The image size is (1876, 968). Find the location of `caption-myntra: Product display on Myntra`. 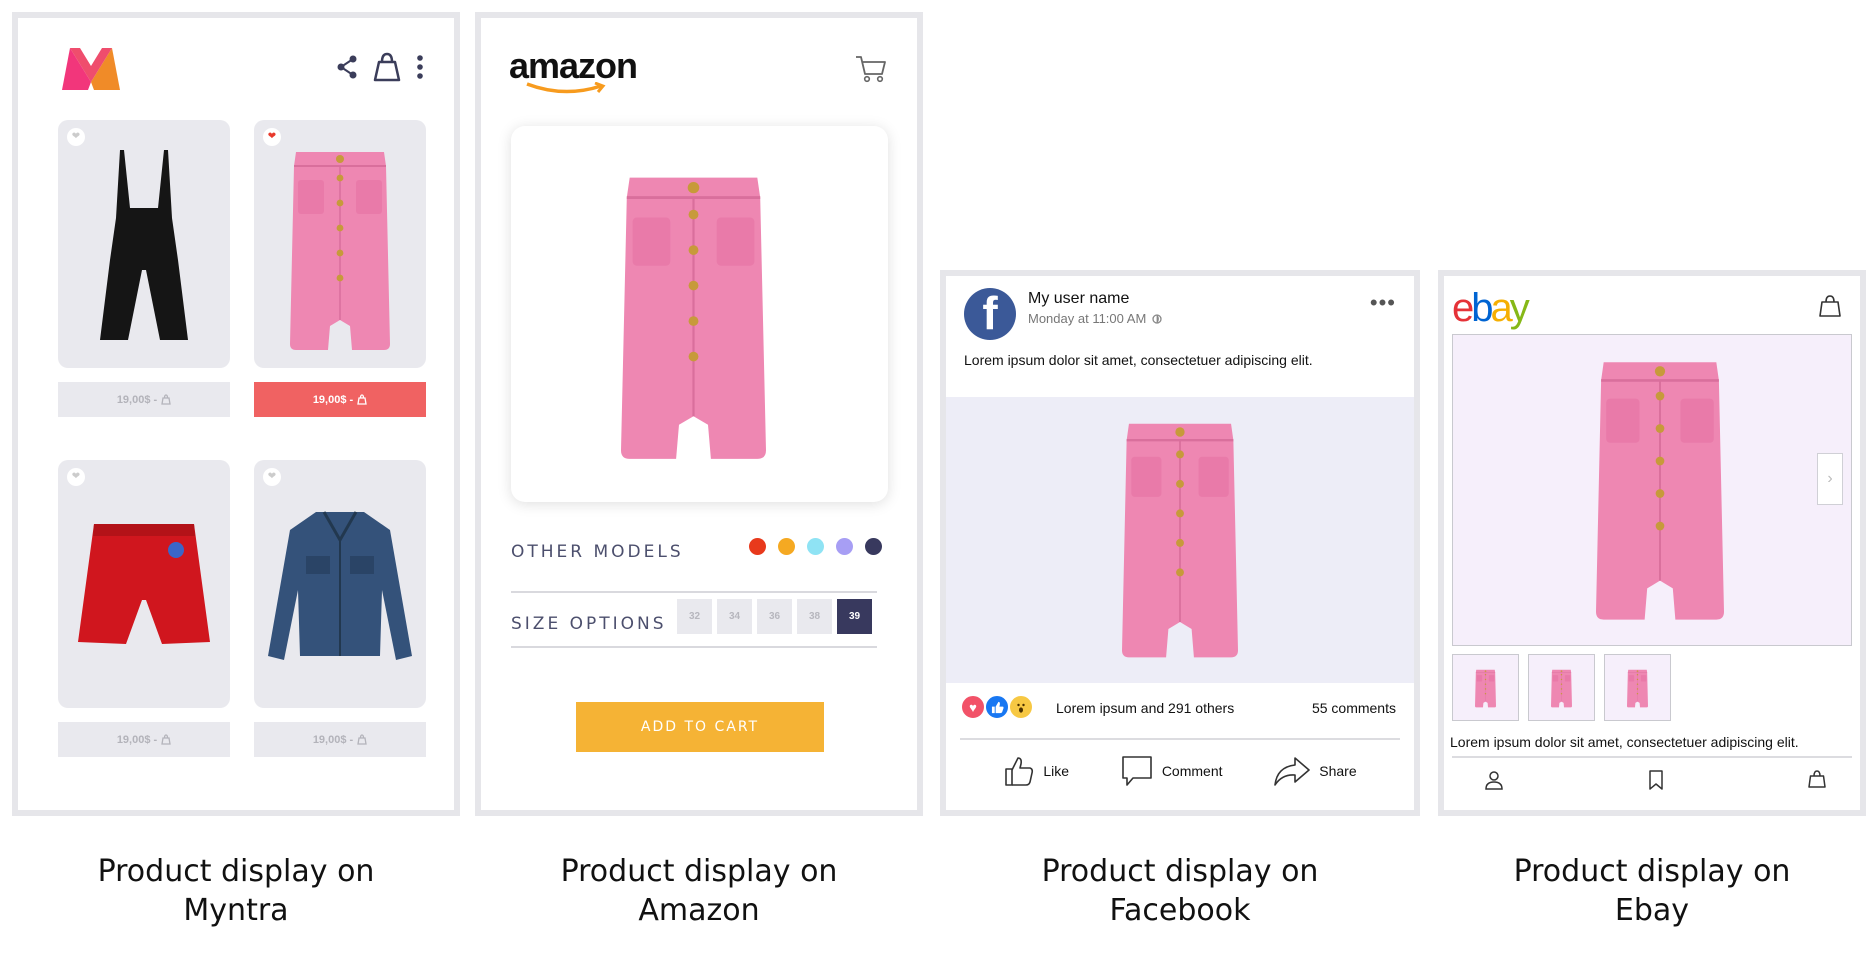

caption-myntra: Product display on Myntra is located at coordinates (236, 891).